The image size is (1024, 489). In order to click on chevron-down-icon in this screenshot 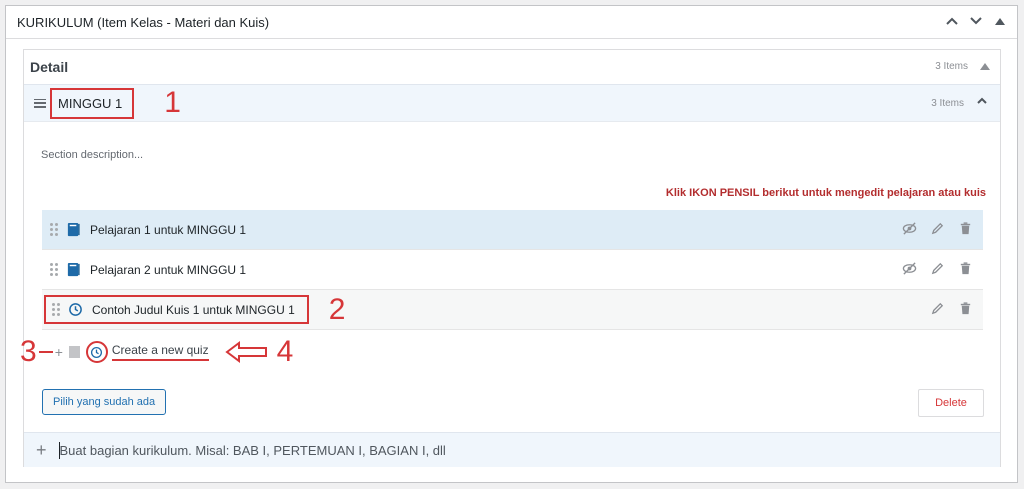, I will do `click(976, 22)`.